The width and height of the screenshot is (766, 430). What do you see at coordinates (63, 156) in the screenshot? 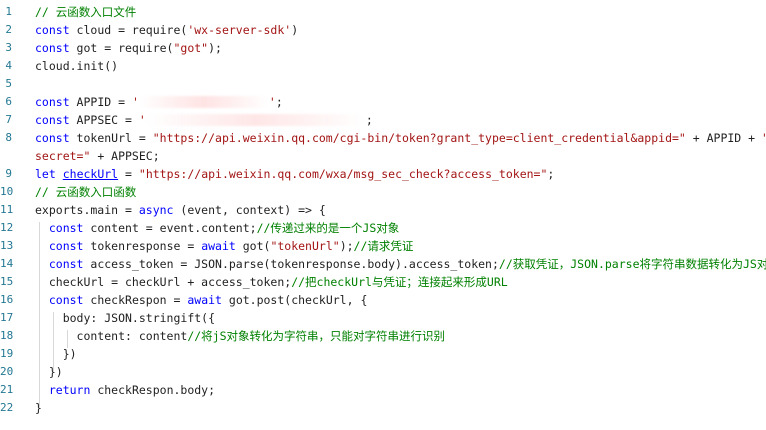
I see `string-literal: secret="` at bounding box center [63, 156].